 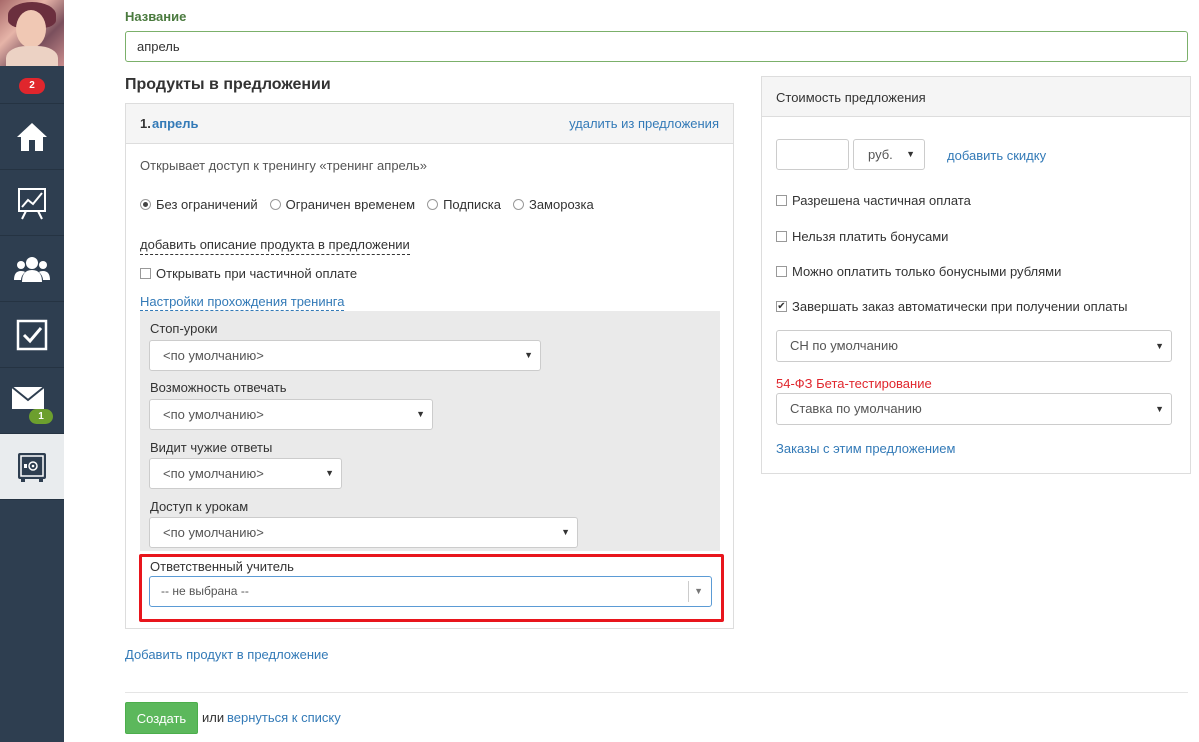 What do you see at coordinates (974, 409) in the screenshot?
I see `vat-rate-select: Ставка по умолчанию ▼` at bounding box center [974, 409].